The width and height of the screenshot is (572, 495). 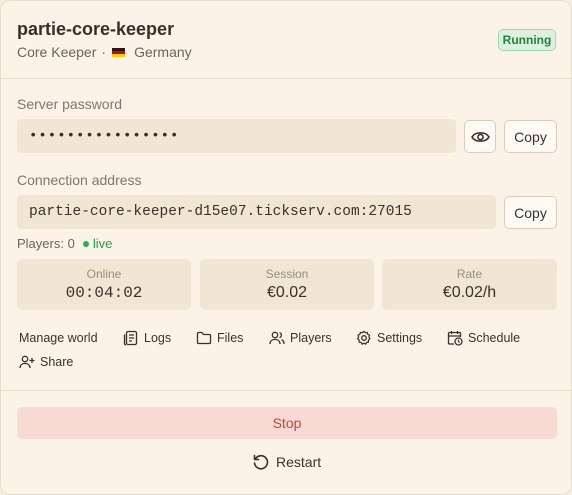 I want to click on live-dot-icon, so click(x=85, y=243).